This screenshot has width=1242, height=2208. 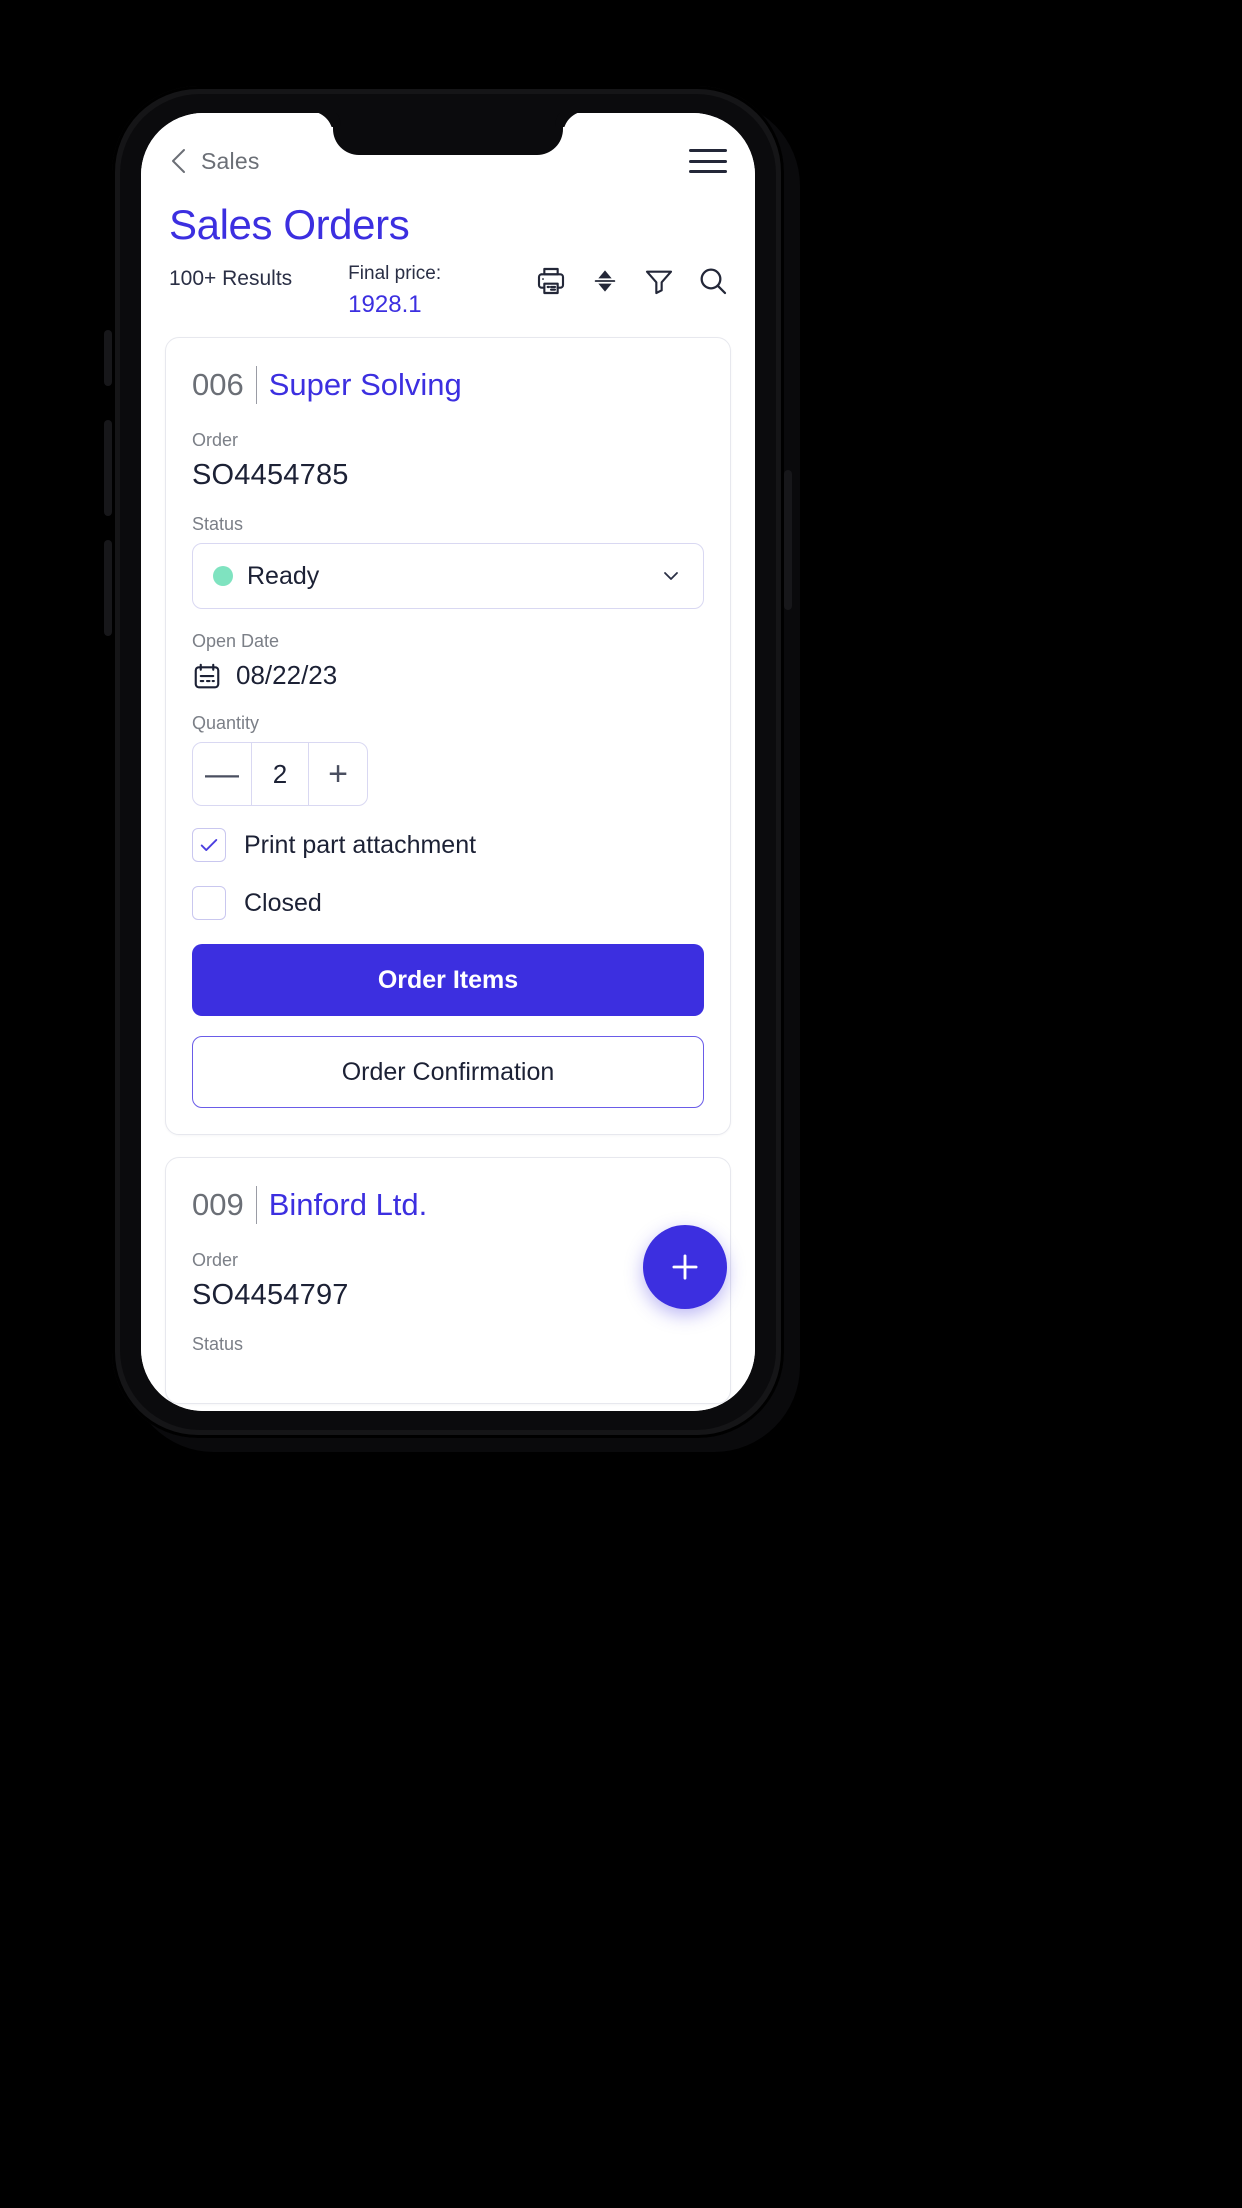 I want to click on plus-icon, so click(x=685, y=1267).